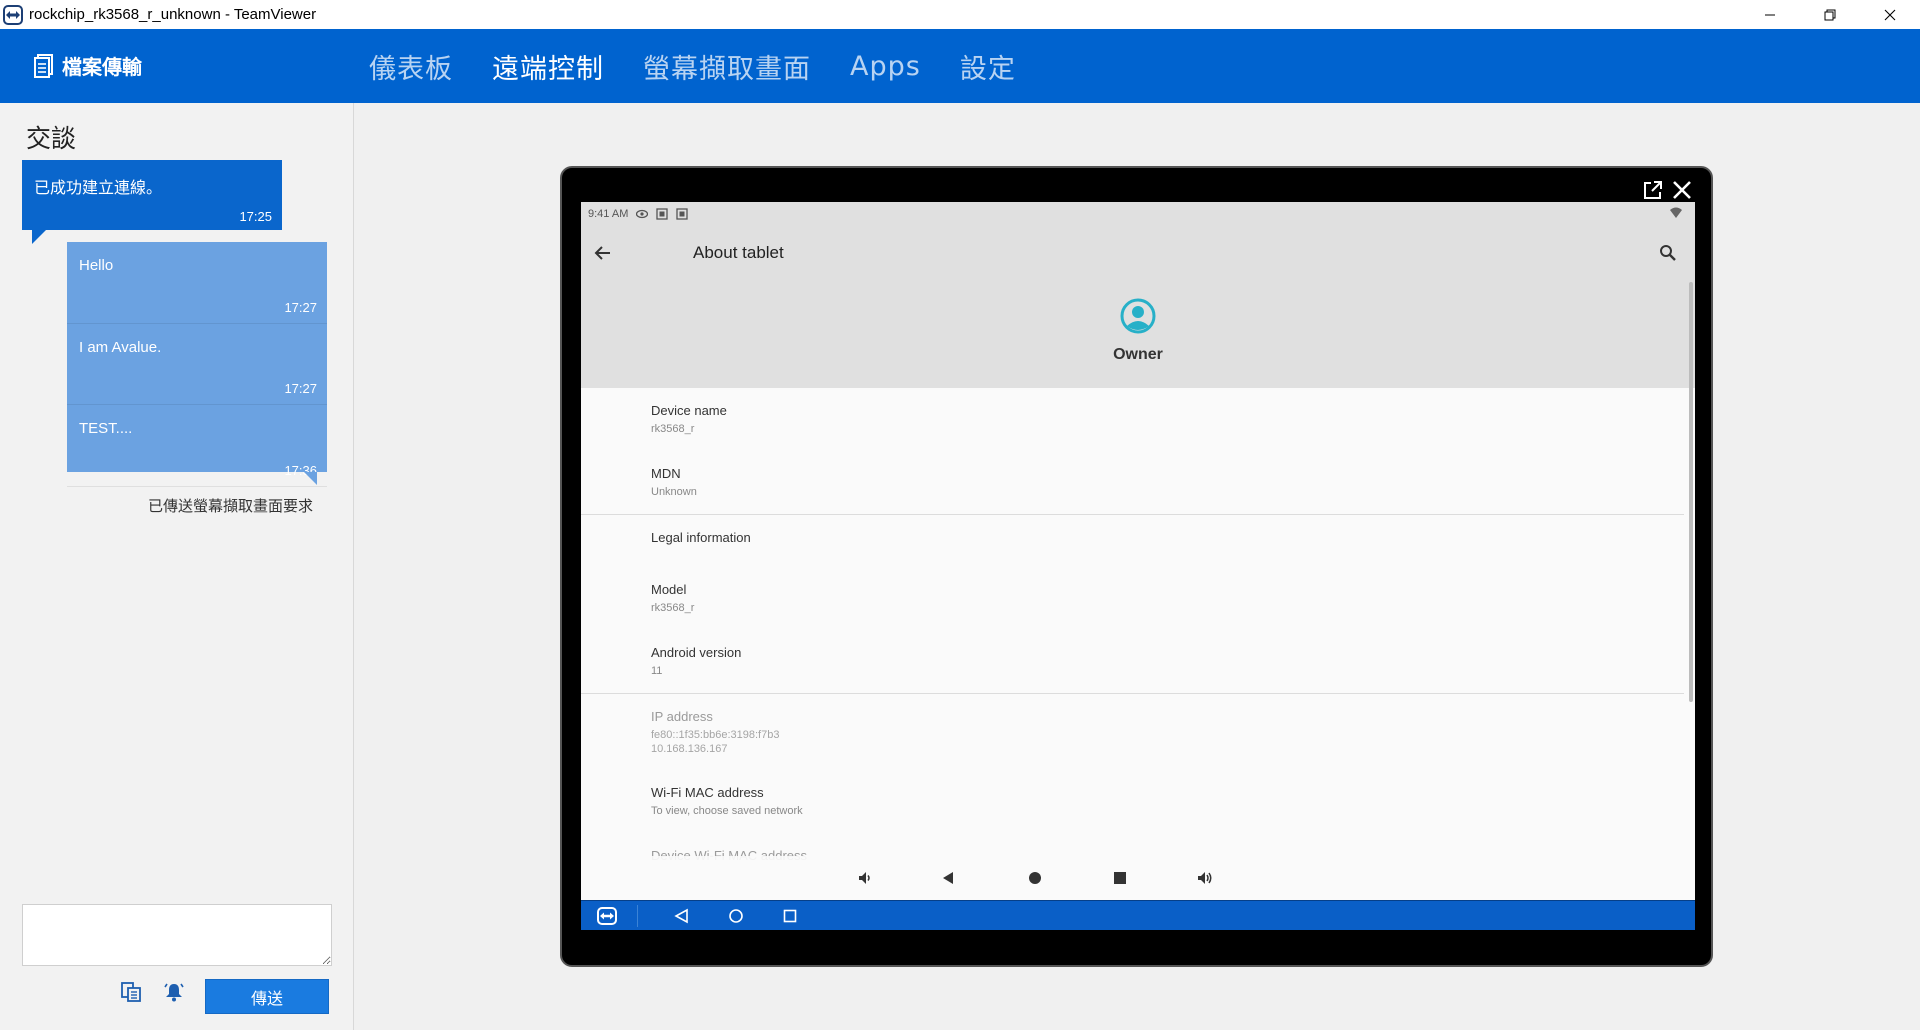 The image size is (1920, 1030). Describe the element at coordinates (1132, 419) in the screenshot. I see `setting-device-name: Device name rk3568_r` at that location.